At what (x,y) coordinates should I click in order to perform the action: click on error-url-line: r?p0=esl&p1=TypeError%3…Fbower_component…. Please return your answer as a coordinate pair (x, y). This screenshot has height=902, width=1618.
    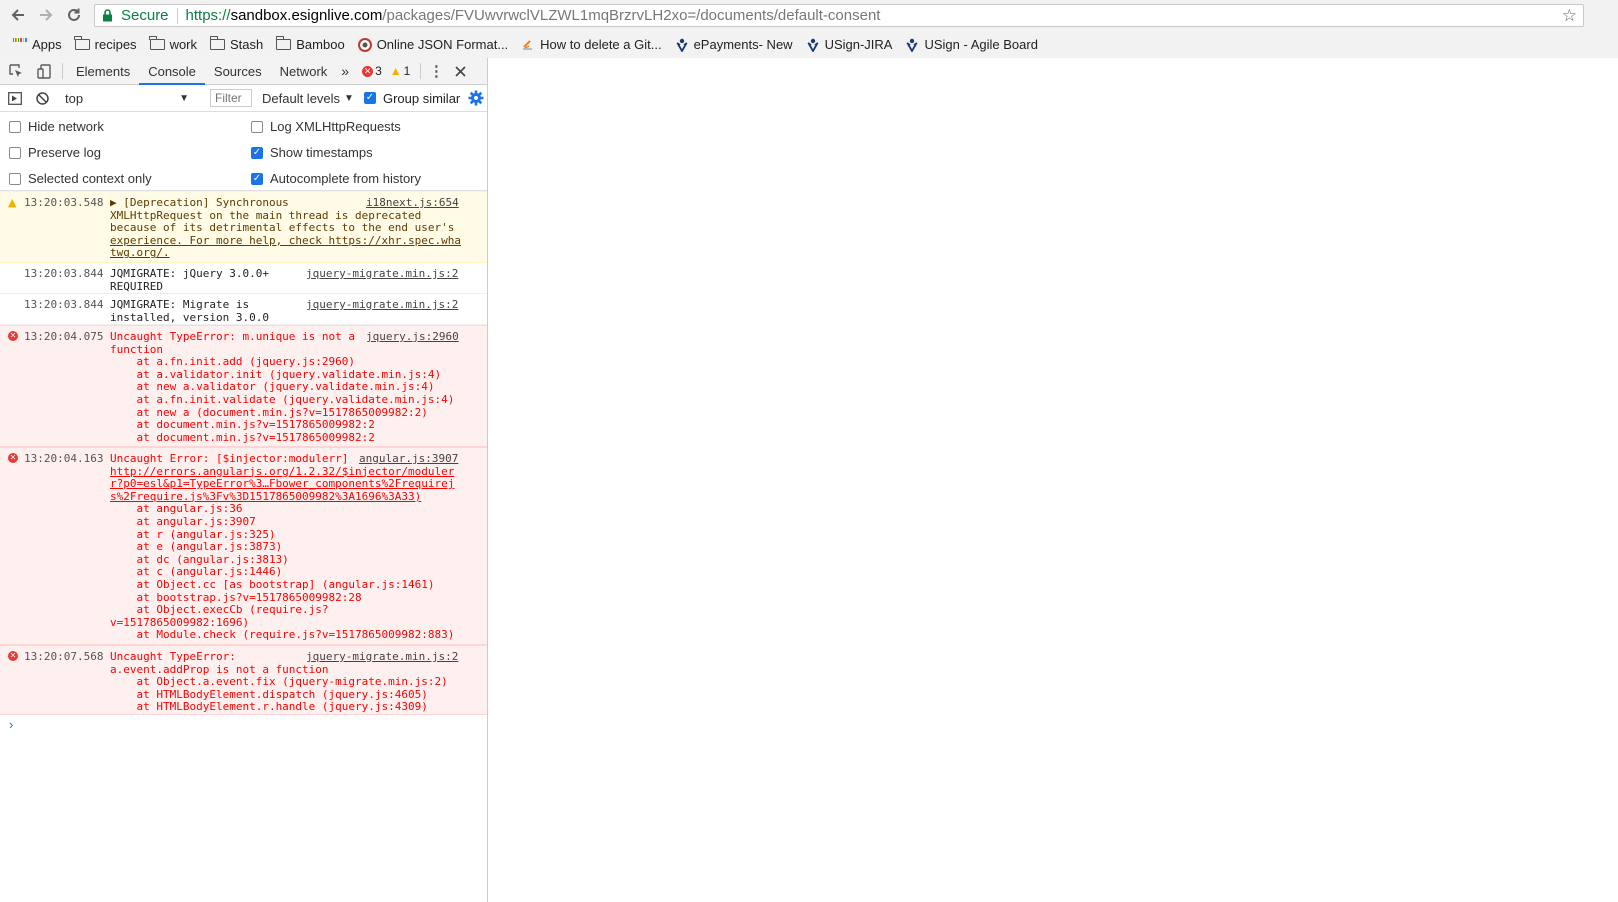
    Looking at the image, I should click on (282, 483).